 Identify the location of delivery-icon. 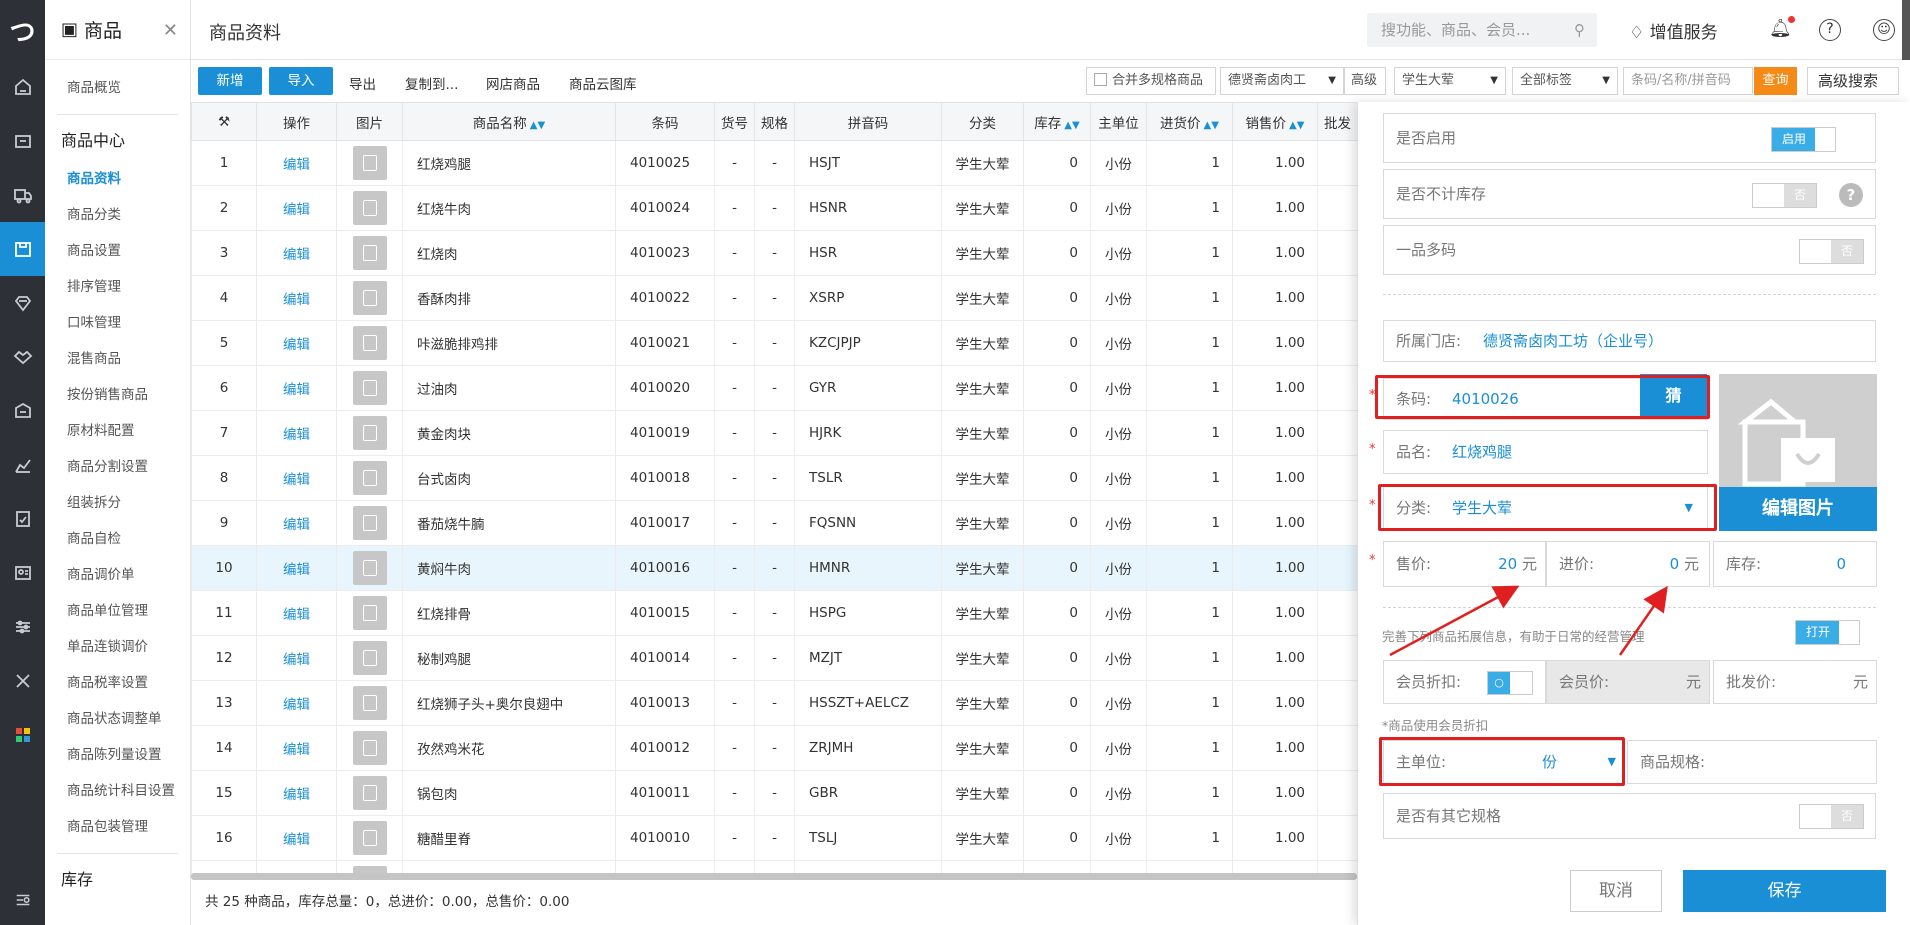
(22, 195).